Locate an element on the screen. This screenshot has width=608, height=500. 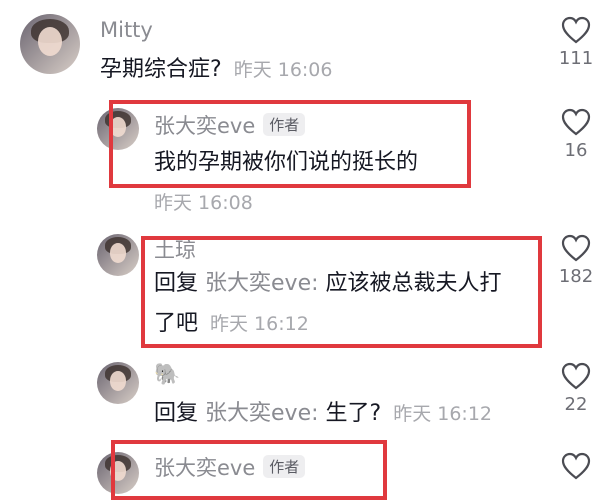
reply-target: 张大奕eve: is located at coordinates (262, 413).